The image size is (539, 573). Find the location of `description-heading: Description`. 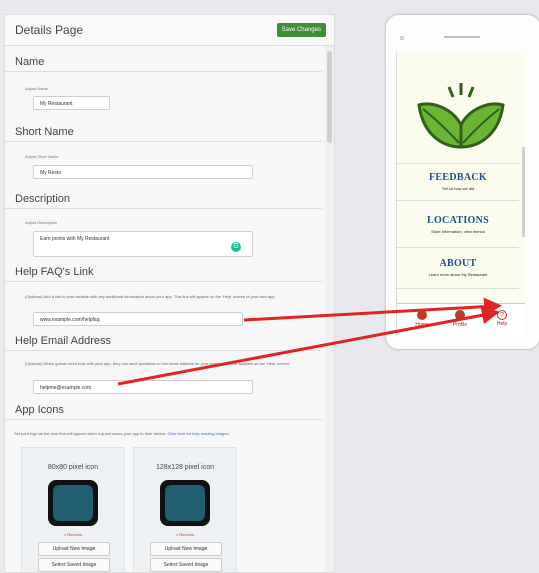

description-heading: Description is located at coordinates (163, 201).